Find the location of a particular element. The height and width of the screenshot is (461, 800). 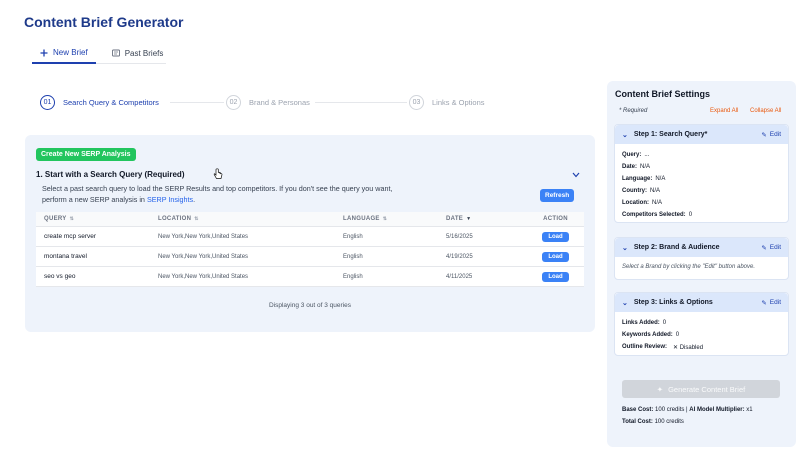

required-note: * Required is located at coordinates (633, 111).